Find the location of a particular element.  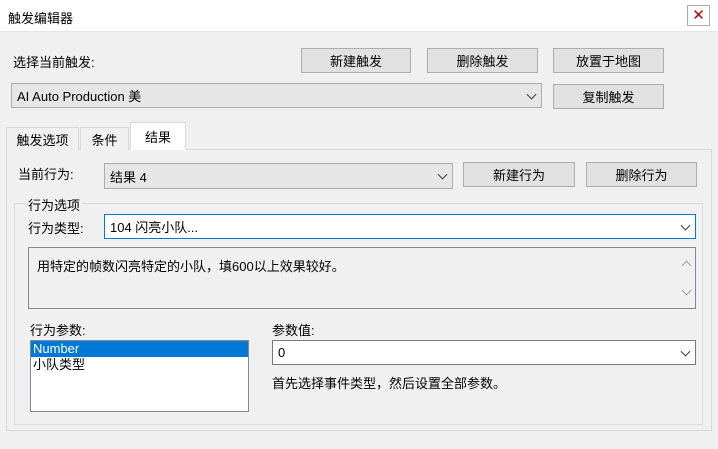

param-value-label: 参数值: is located at coordinates (293, 330).